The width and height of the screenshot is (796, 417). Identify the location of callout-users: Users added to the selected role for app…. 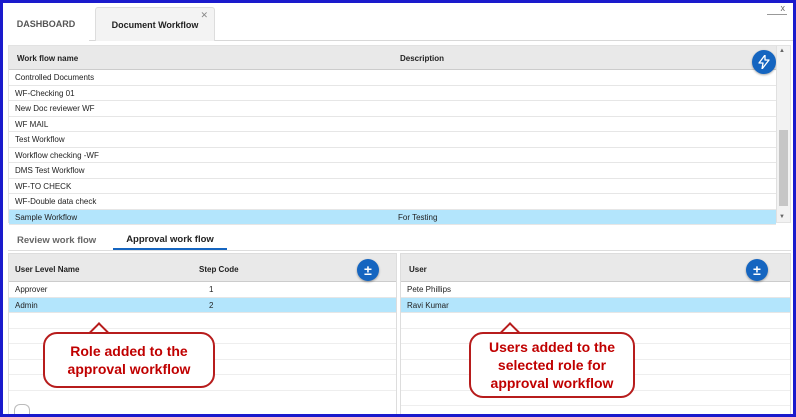
(552, 365).